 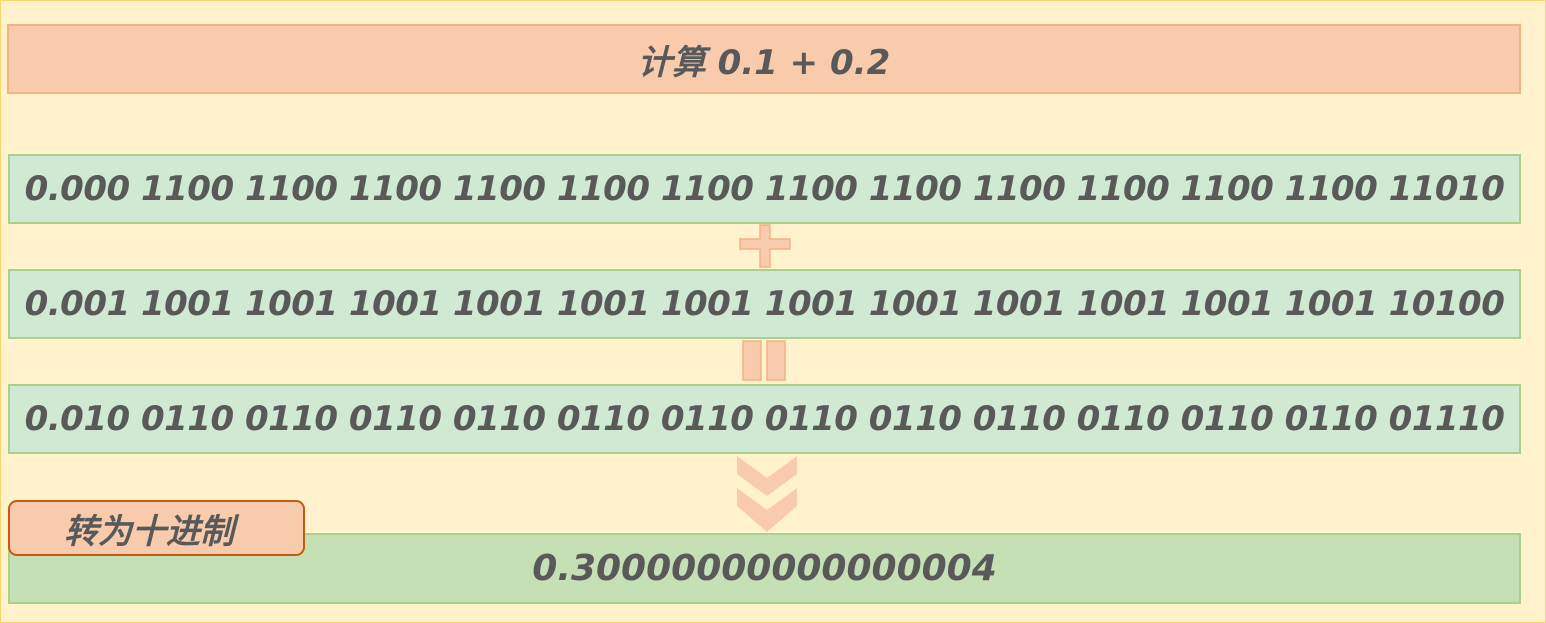 What do you see at coordinates (765, 246) in the screenshot?
I see `plus-icon` at bounding box center [765, 246].